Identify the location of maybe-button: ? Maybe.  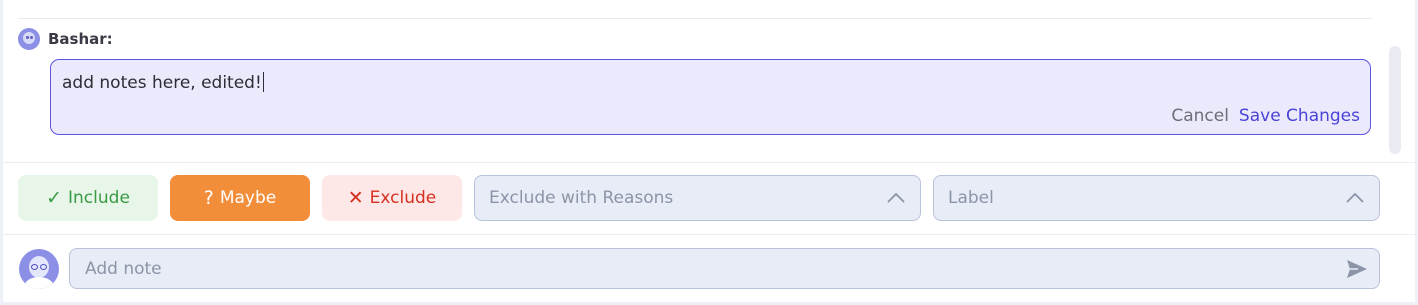
(240, 198).